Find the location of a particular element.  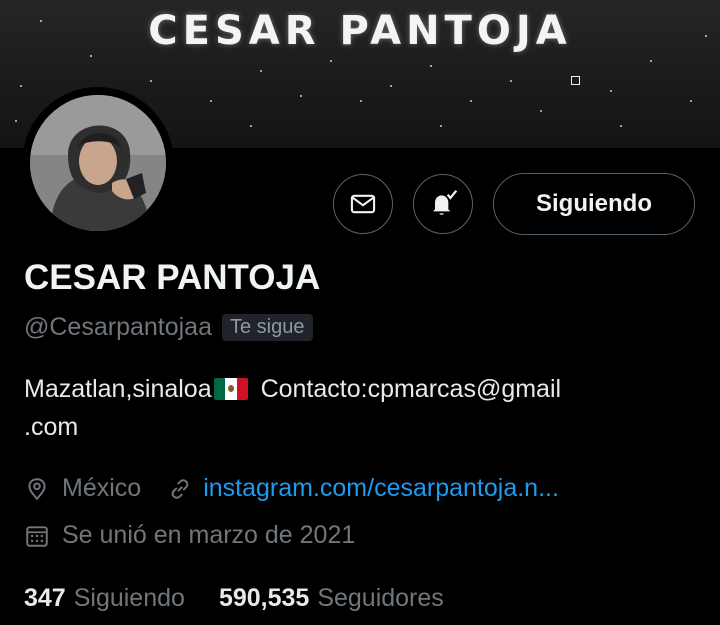

avatar is located at coordinates (98, 163).